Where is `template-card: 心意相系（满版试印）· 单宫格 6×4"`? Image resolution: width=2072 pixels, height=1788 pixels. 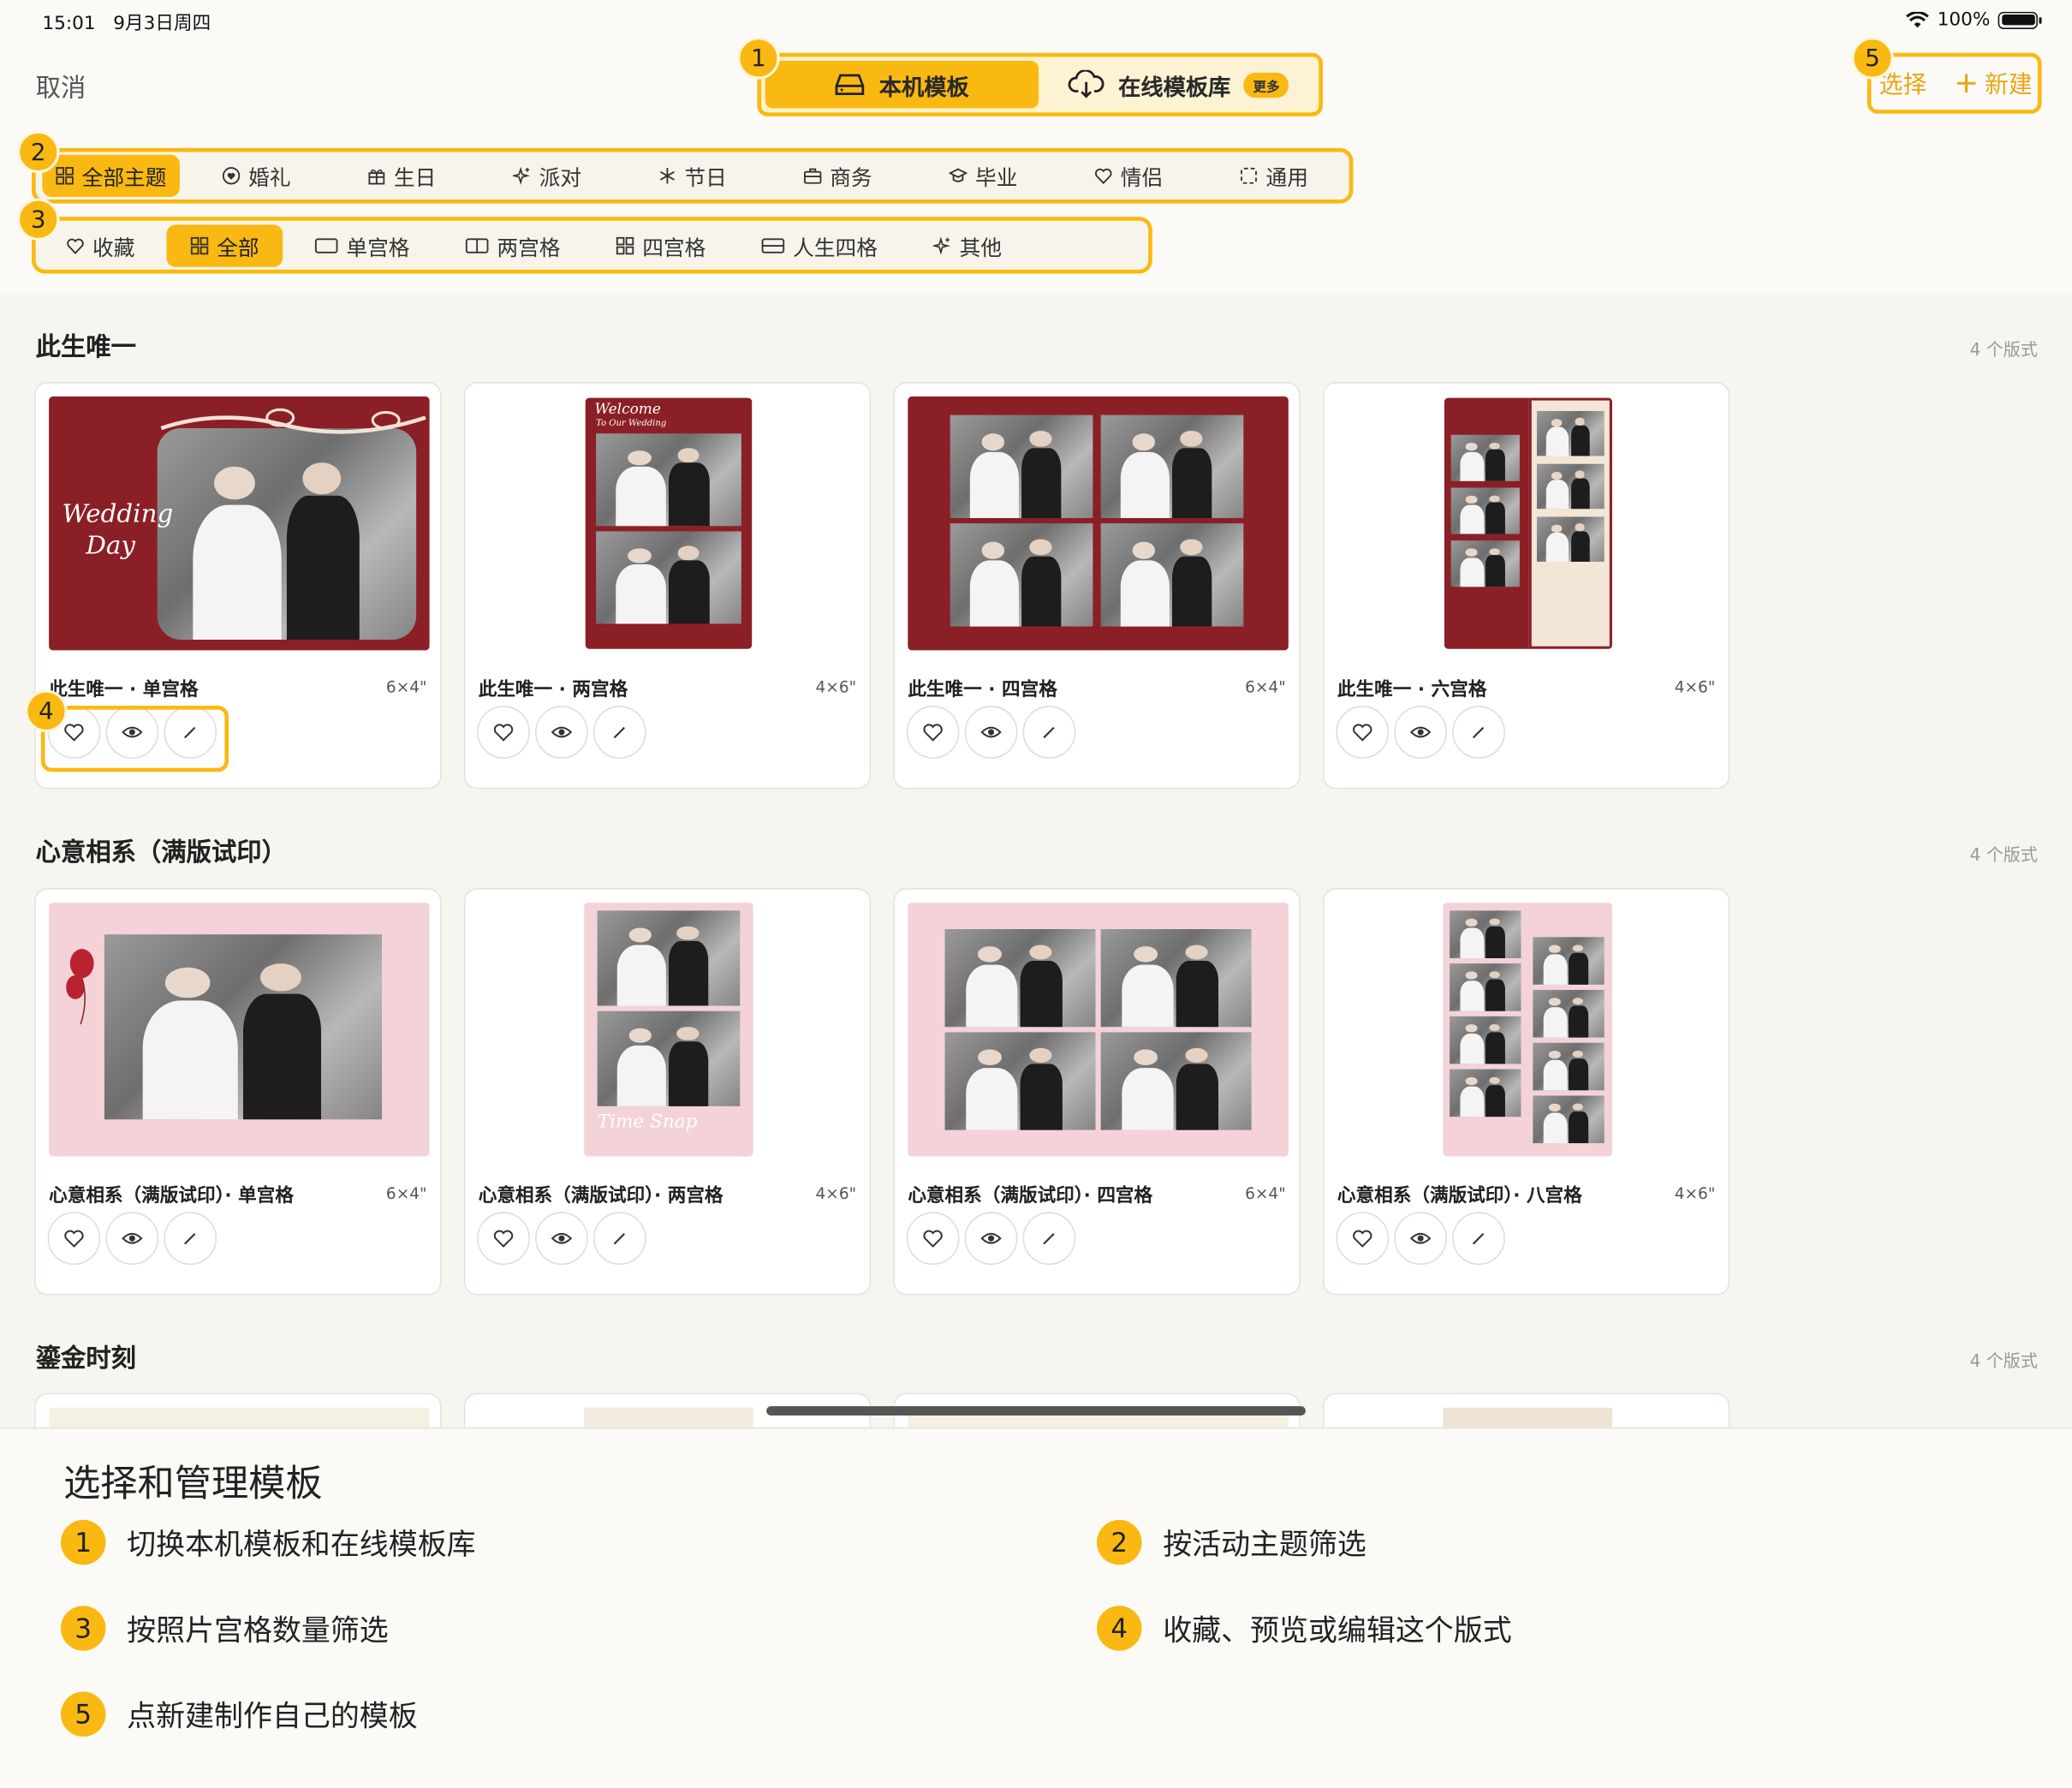 template-card: 心意相系（满版试印）· 单宫格 6×4" is located at coordinates (238, 1092).